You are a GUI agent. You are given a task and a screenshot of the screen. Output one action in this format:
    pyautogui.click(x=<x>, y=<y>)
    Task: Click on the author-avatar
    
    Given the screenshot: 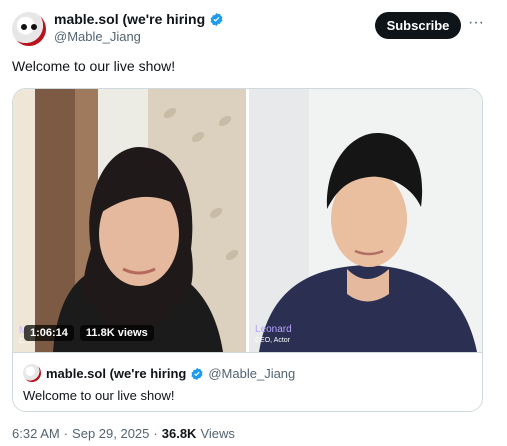 What is the action you would take?
    pyautogui.click(x=29, y=29)
    